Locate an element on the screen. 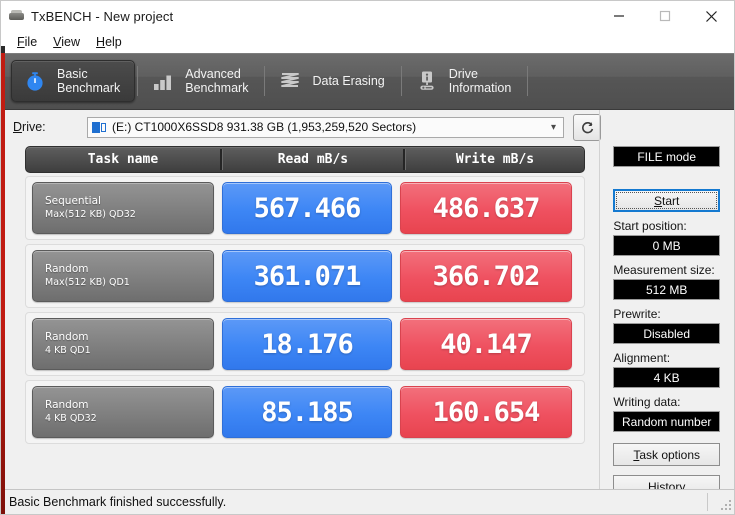 This screenshot has width=735, height=515. status-message: Basic Benchmark finished successfully. is located at coordinates (118, 502).